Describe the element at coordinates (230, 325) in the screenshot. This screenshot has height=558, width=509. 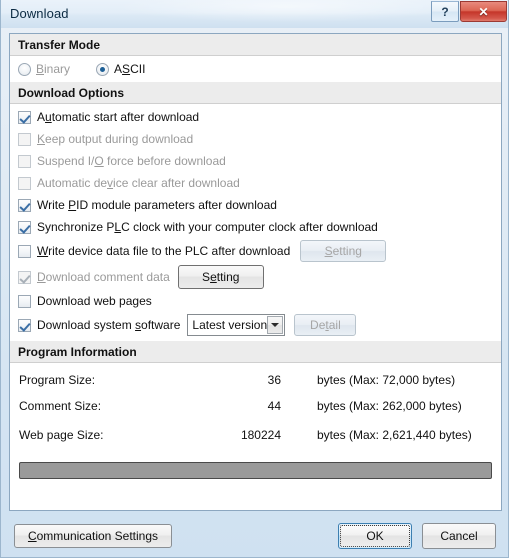
I see `system-software-version-value: Latest version` at that location.